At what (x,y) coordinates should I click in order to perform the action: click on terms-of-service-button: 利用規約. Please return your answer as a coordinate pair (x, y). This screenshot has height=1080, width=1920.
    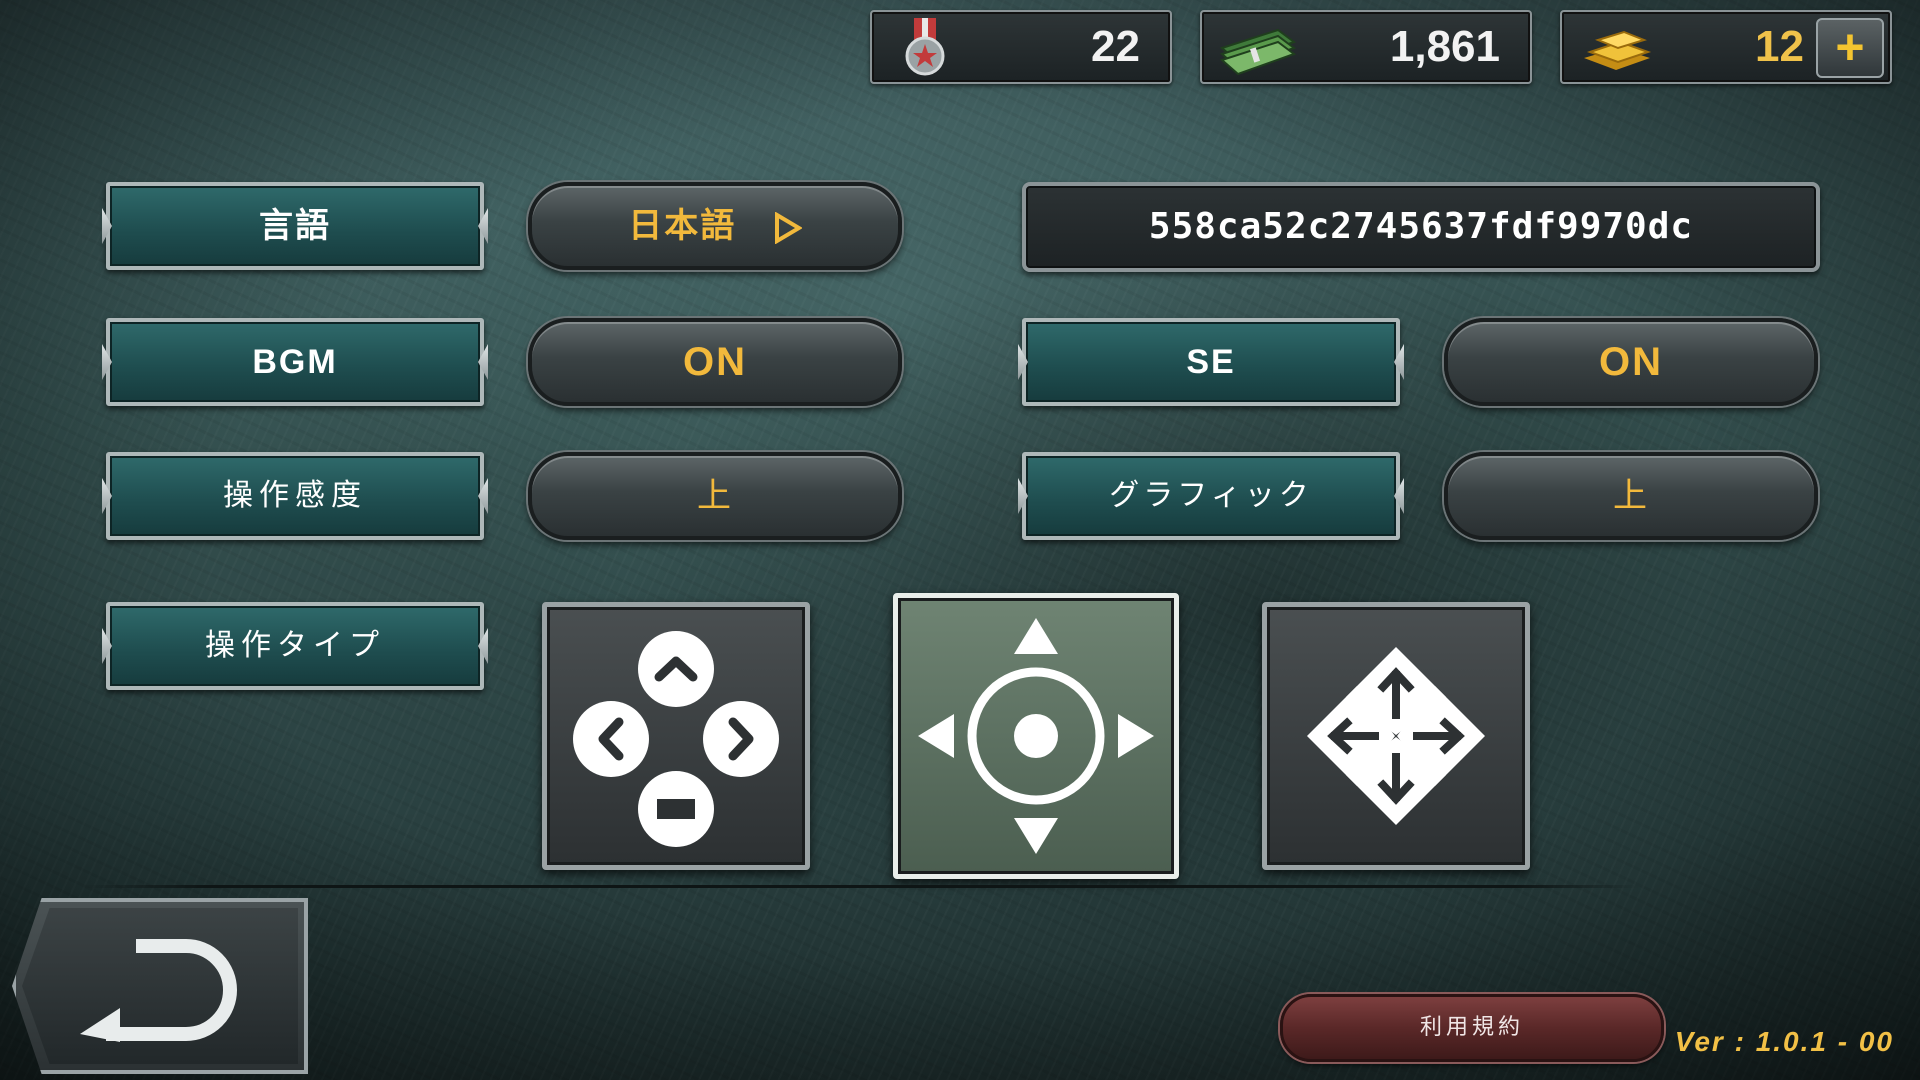
    Looking at the image, I should click on (1472, 1028).